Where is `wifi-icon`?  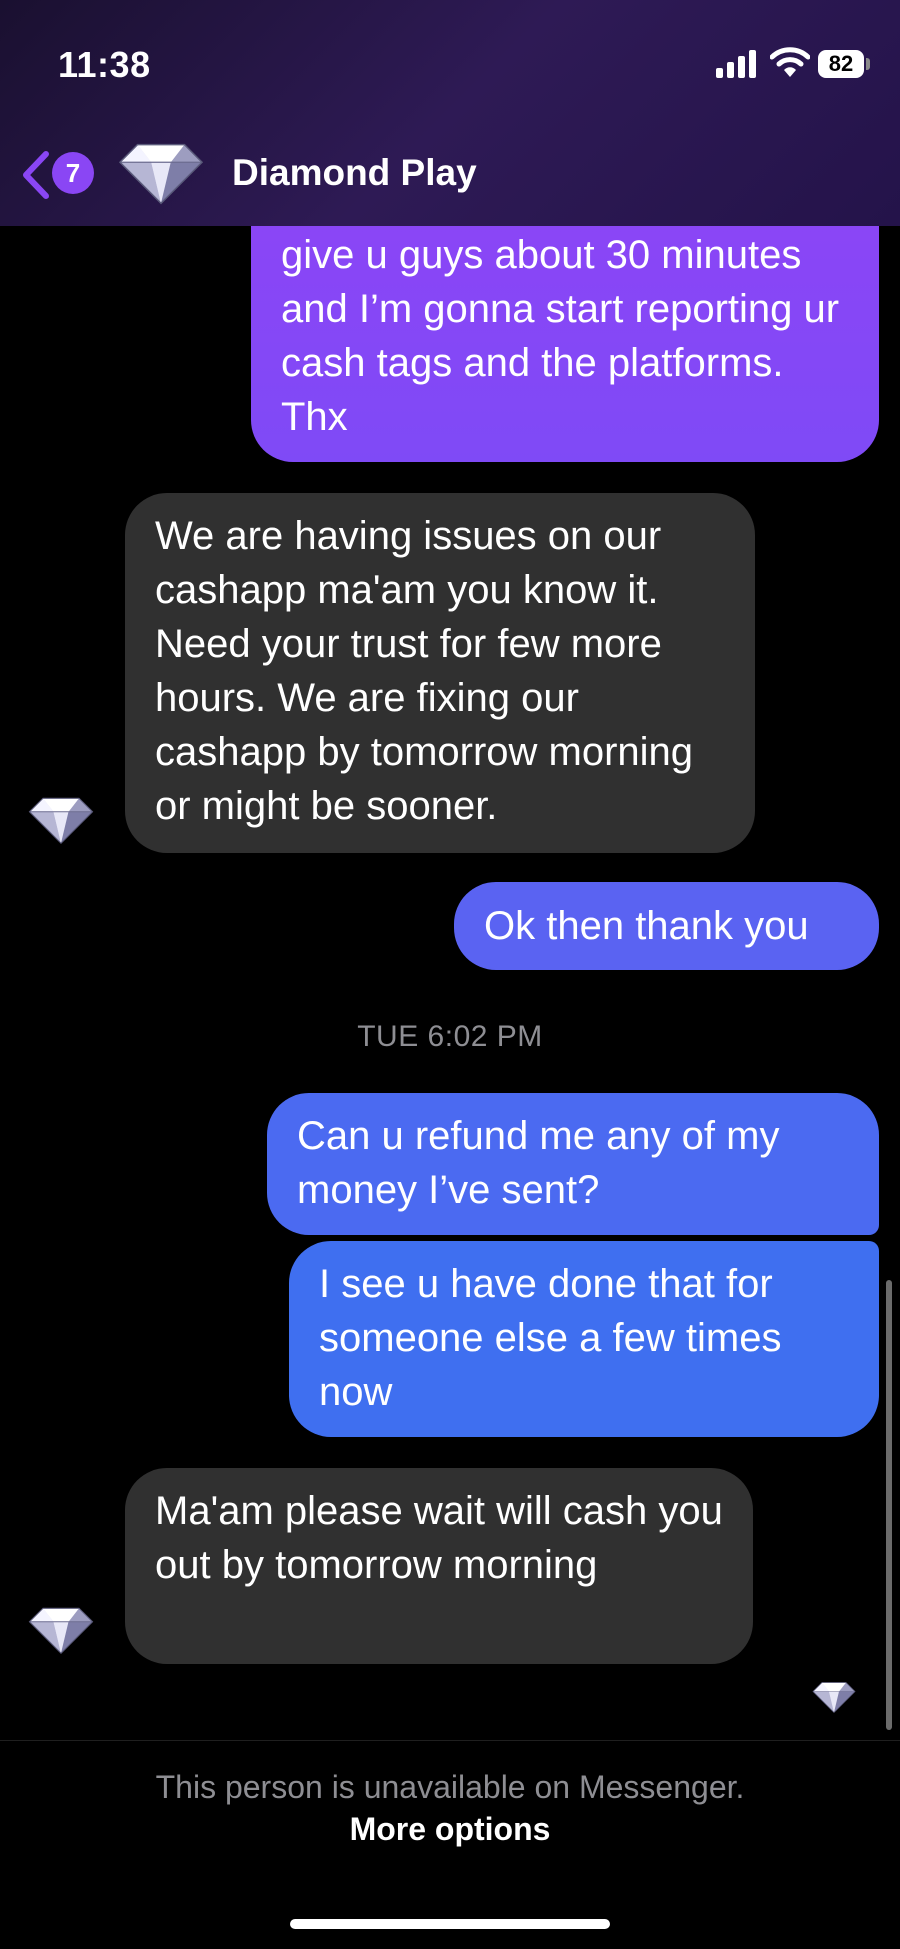 wifi-icon is located at coordinates (790, 62).